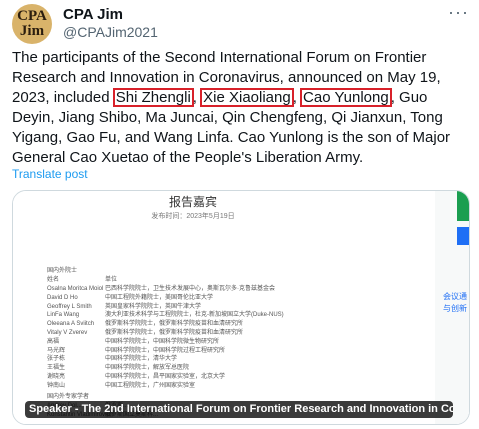 Image resolution: width=479 pixels, height=429 pixels. I want to click on avatar-text-line2: Jim, so click(32, 31).